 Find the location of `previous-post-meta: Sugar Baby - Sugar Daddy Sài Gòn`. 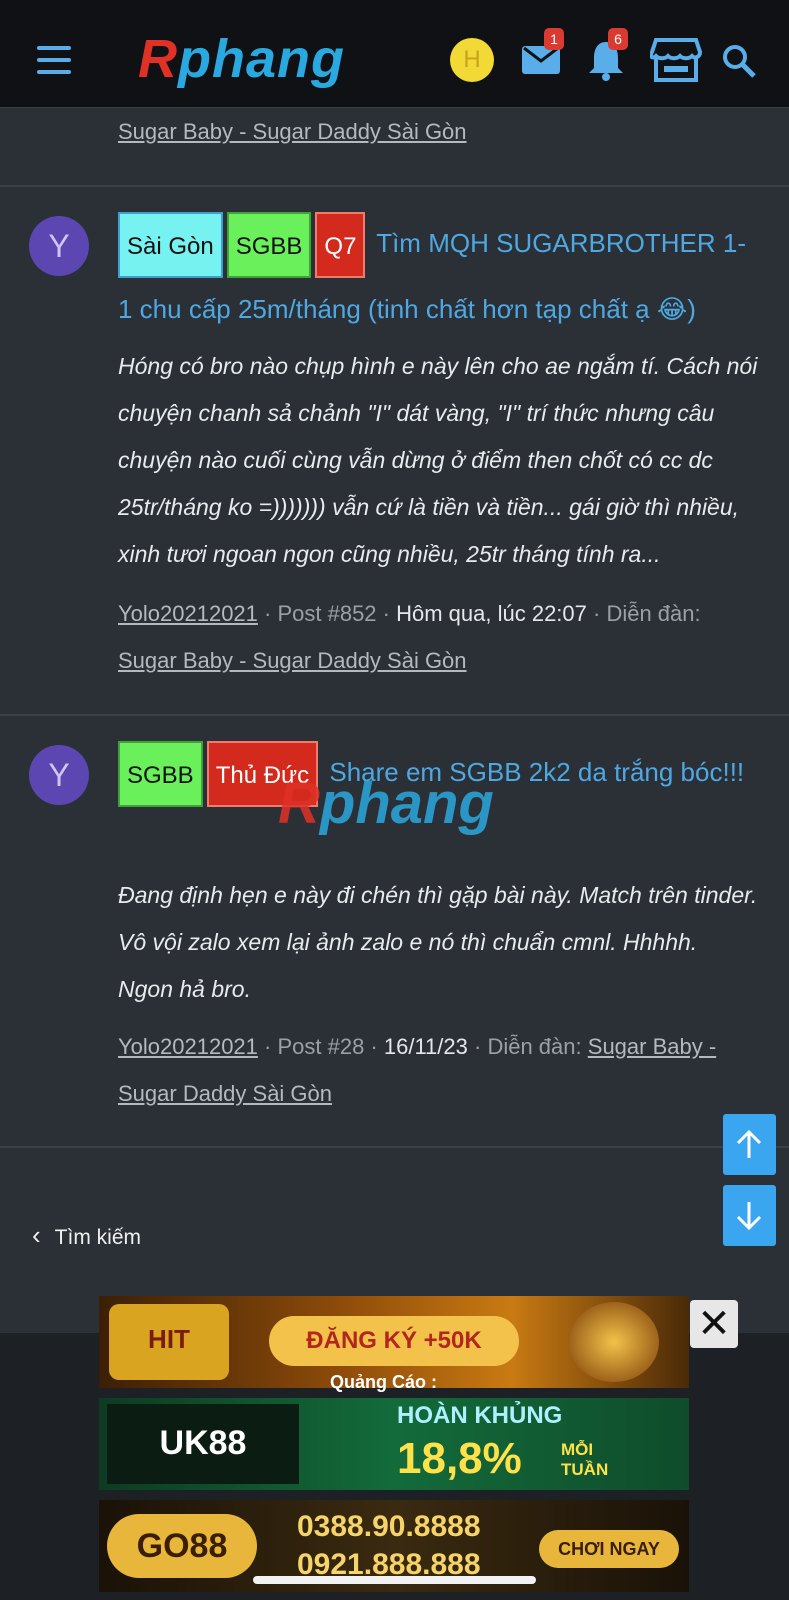

previous-post-meta: Sugar Baby - Sugar Daddy Sài Gòn is located at coordinates (438, 131).